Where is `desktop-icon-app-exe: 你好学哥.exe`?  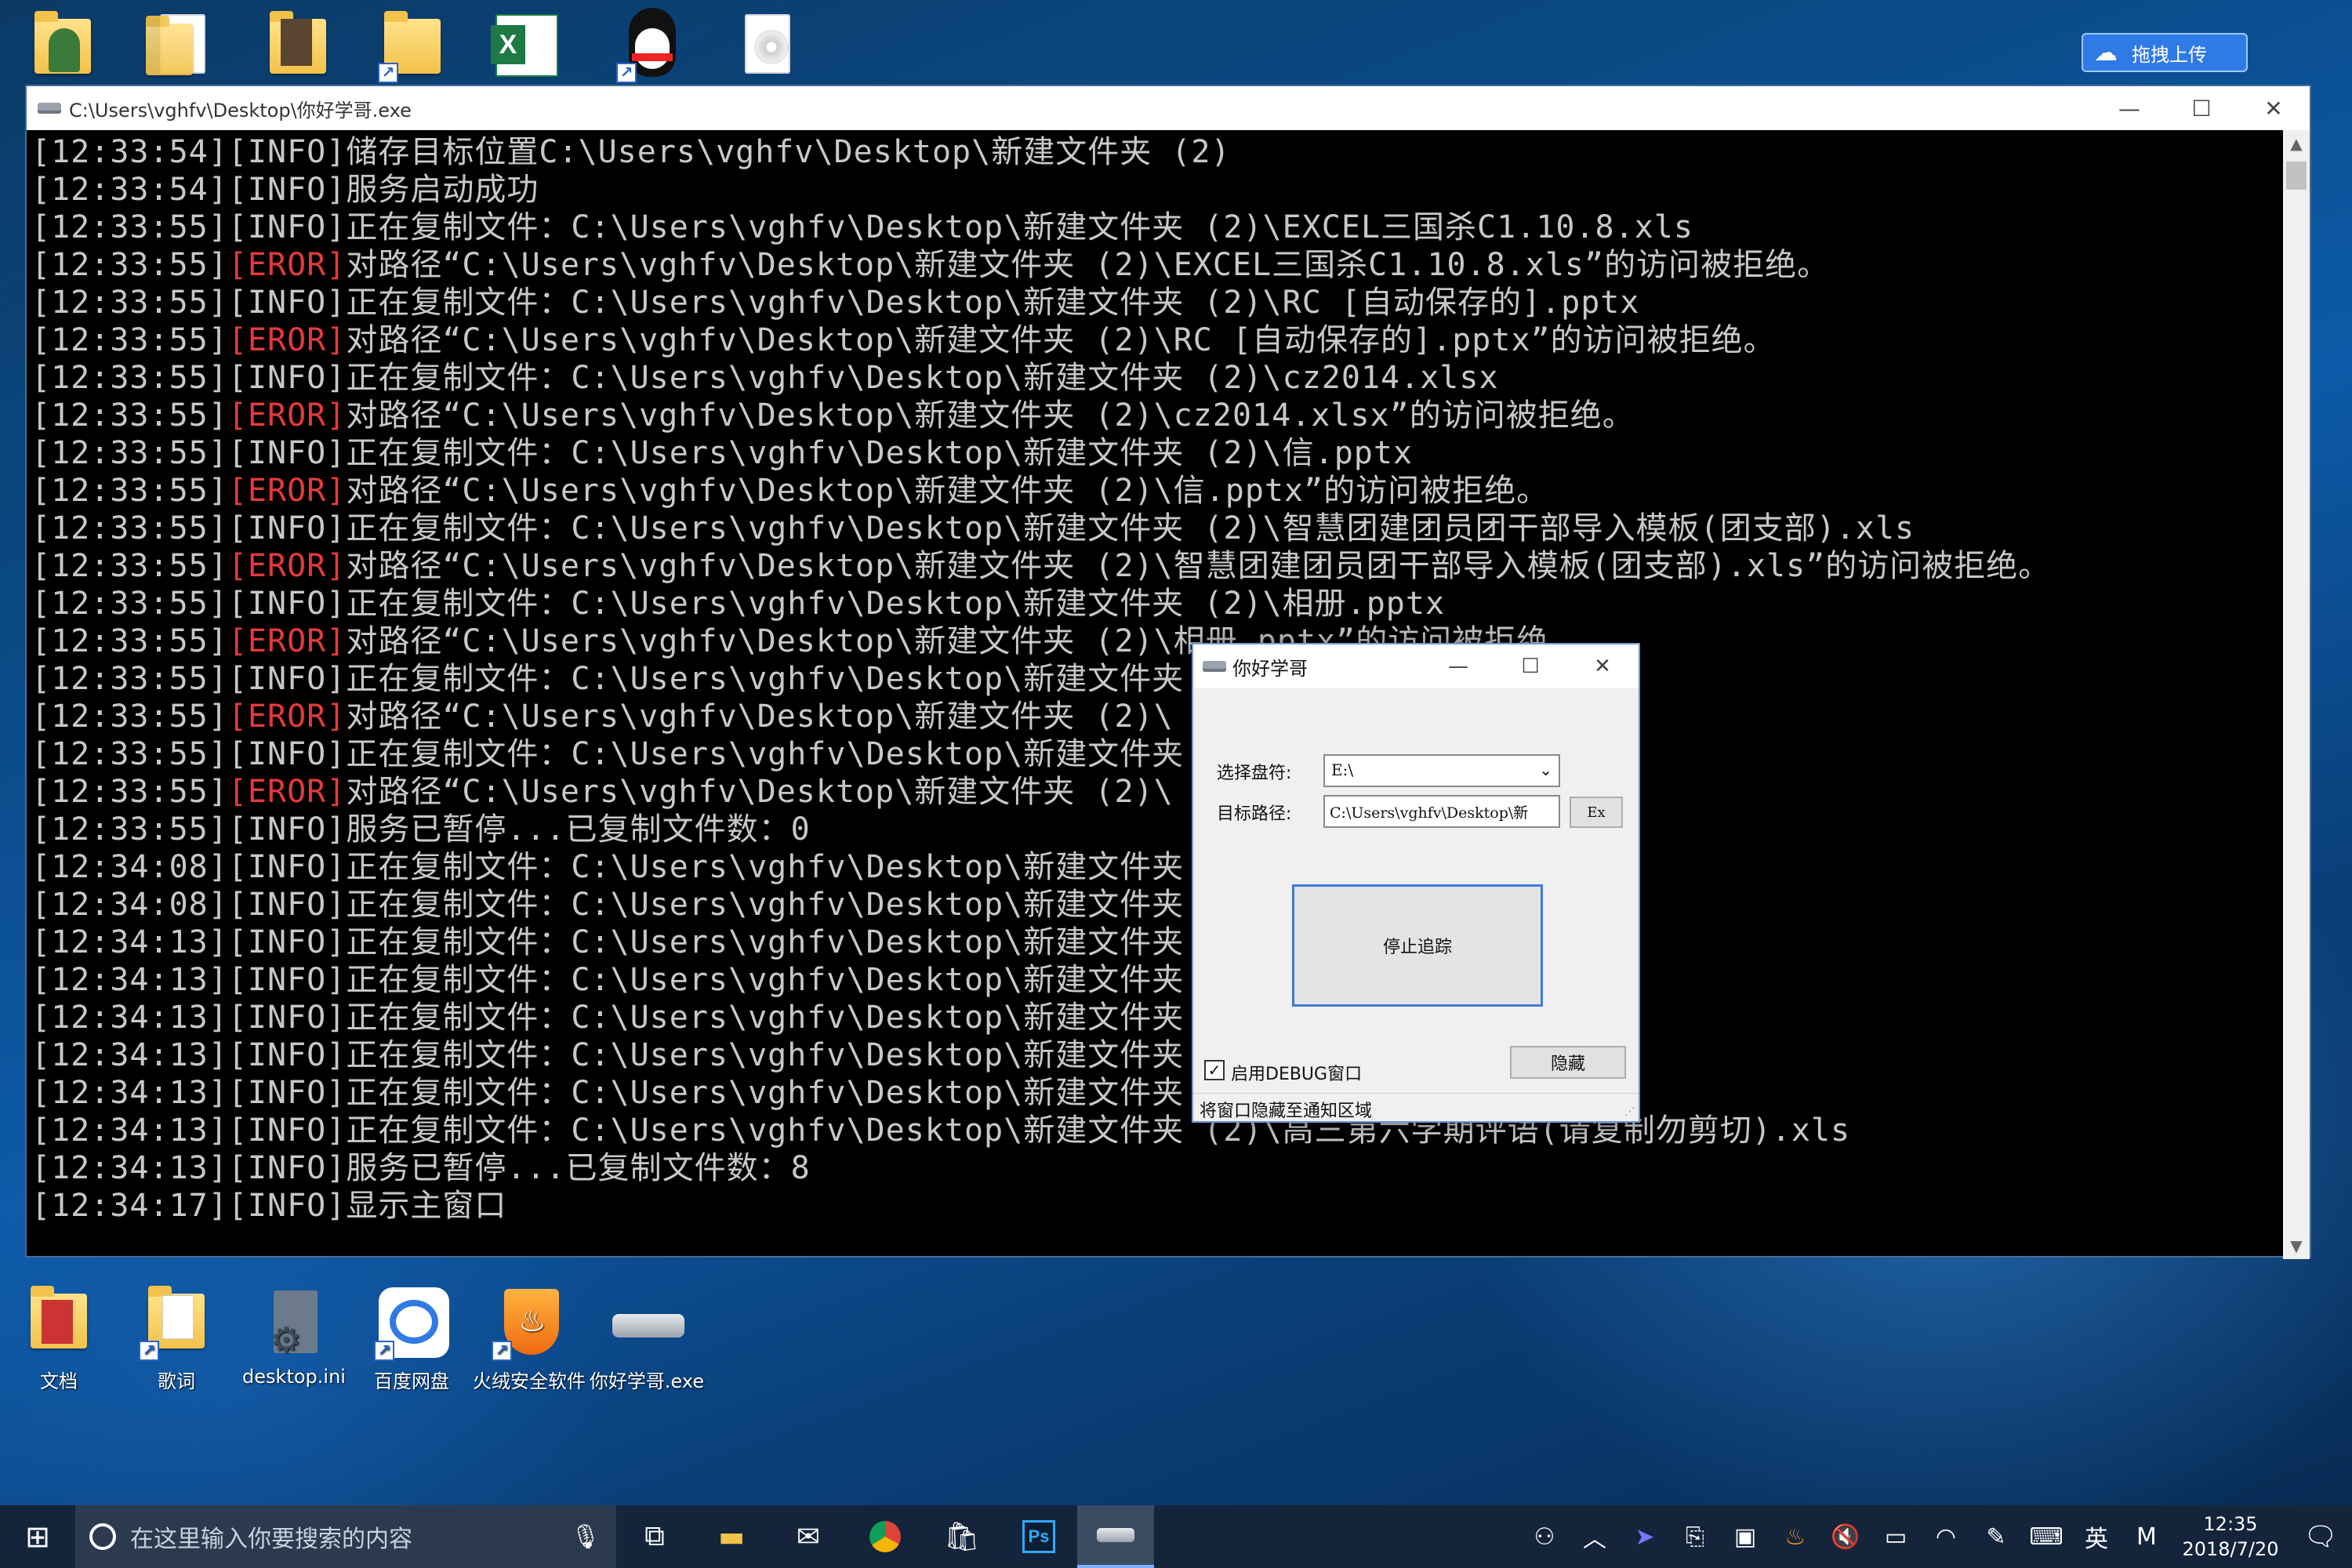
desktop-icon-app-exe: 你好学哥.exe is located at coordinates (647, 1339).